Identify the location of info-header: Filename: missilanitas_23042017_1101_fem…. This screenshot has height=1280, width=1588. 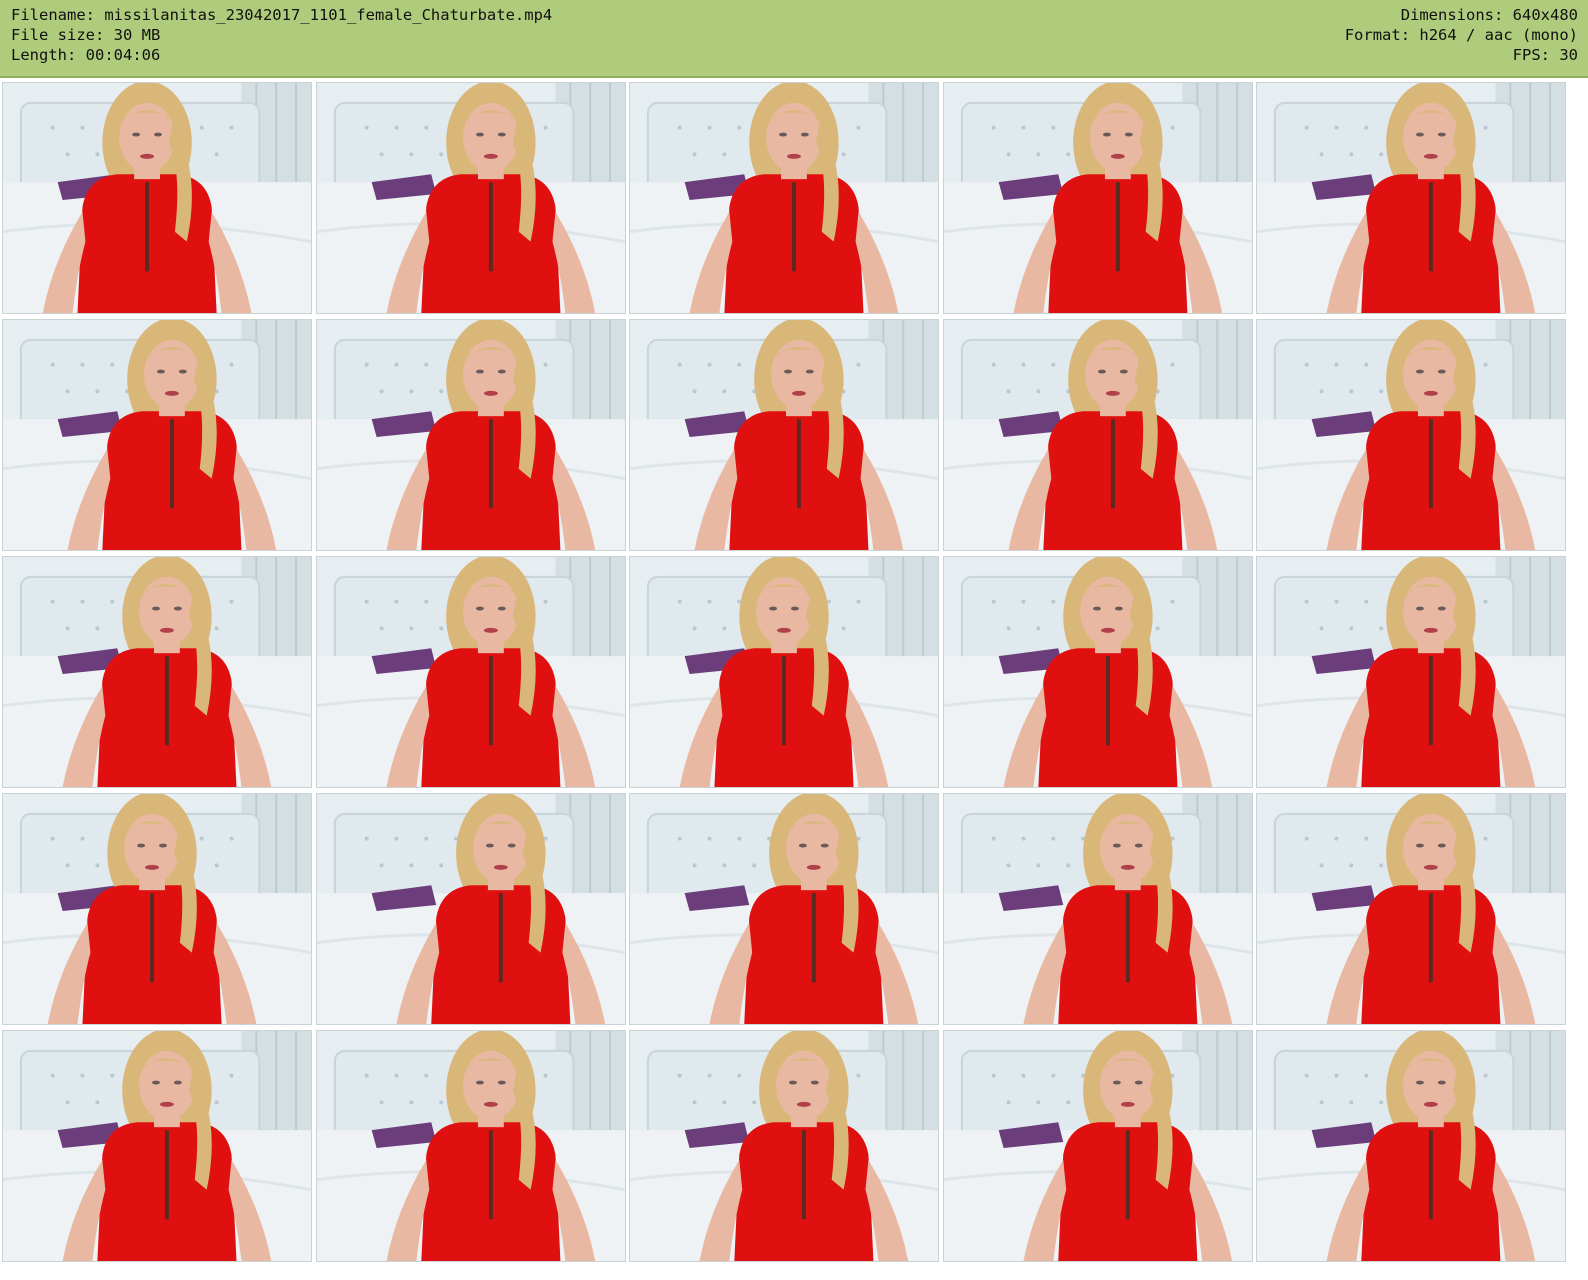
(794, 39).